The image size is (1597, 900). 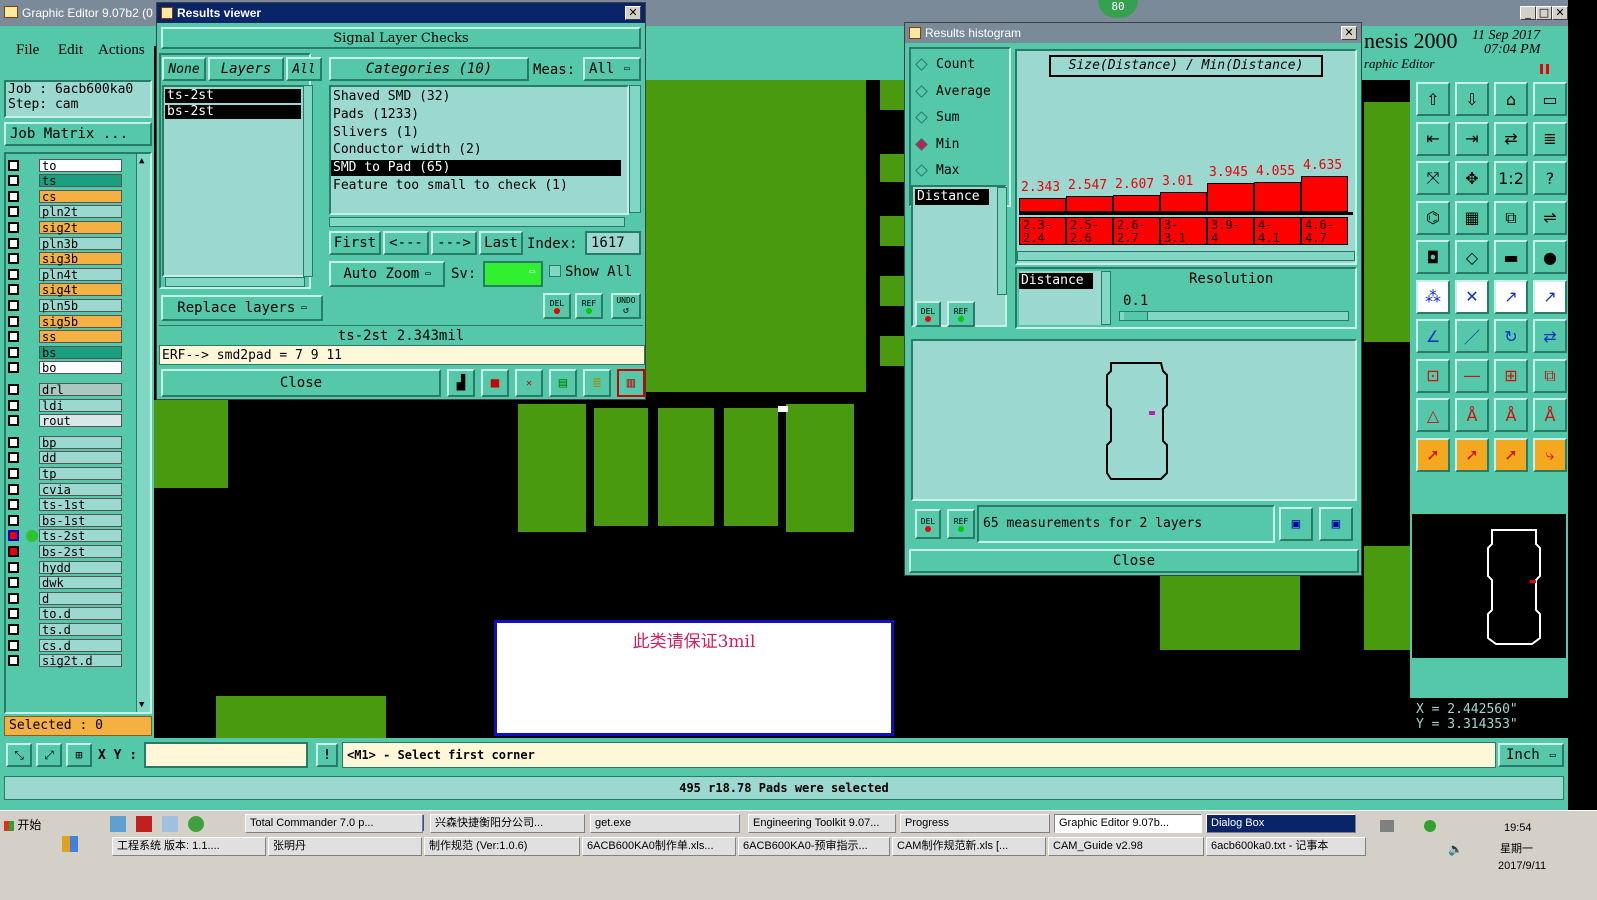 I want to click on prev-button: <---, so click(x=406, y=243).